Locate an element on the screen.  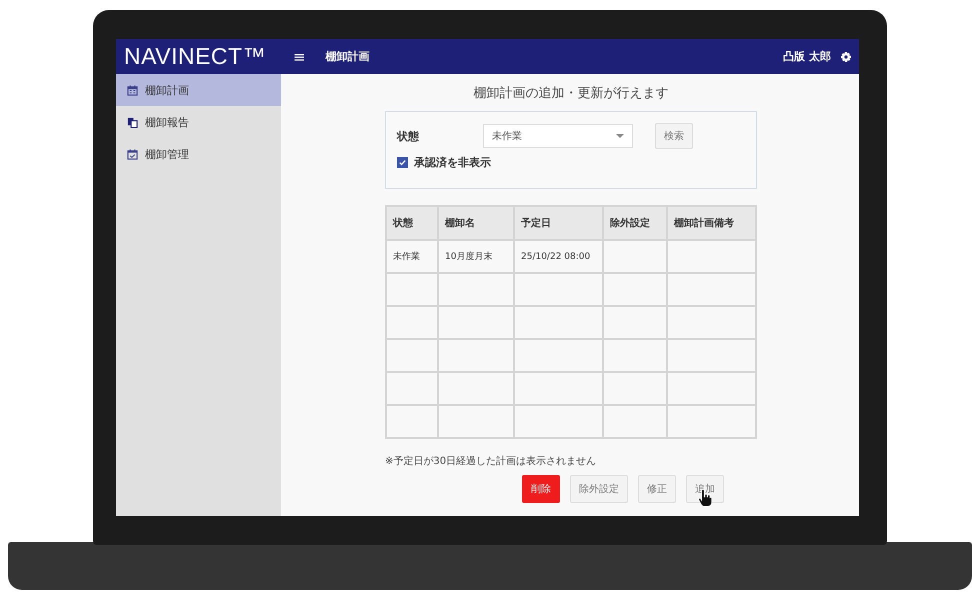
page-title: 棚卸計画 is located at coordinates (348, 56).